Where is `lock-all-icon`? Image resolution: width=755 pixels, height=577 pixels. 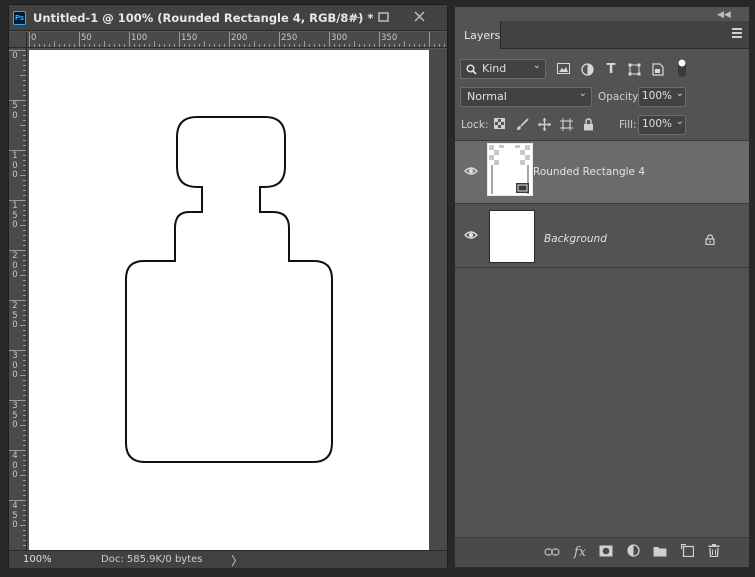
lock-all-icon is located at coordinates (588, 125).